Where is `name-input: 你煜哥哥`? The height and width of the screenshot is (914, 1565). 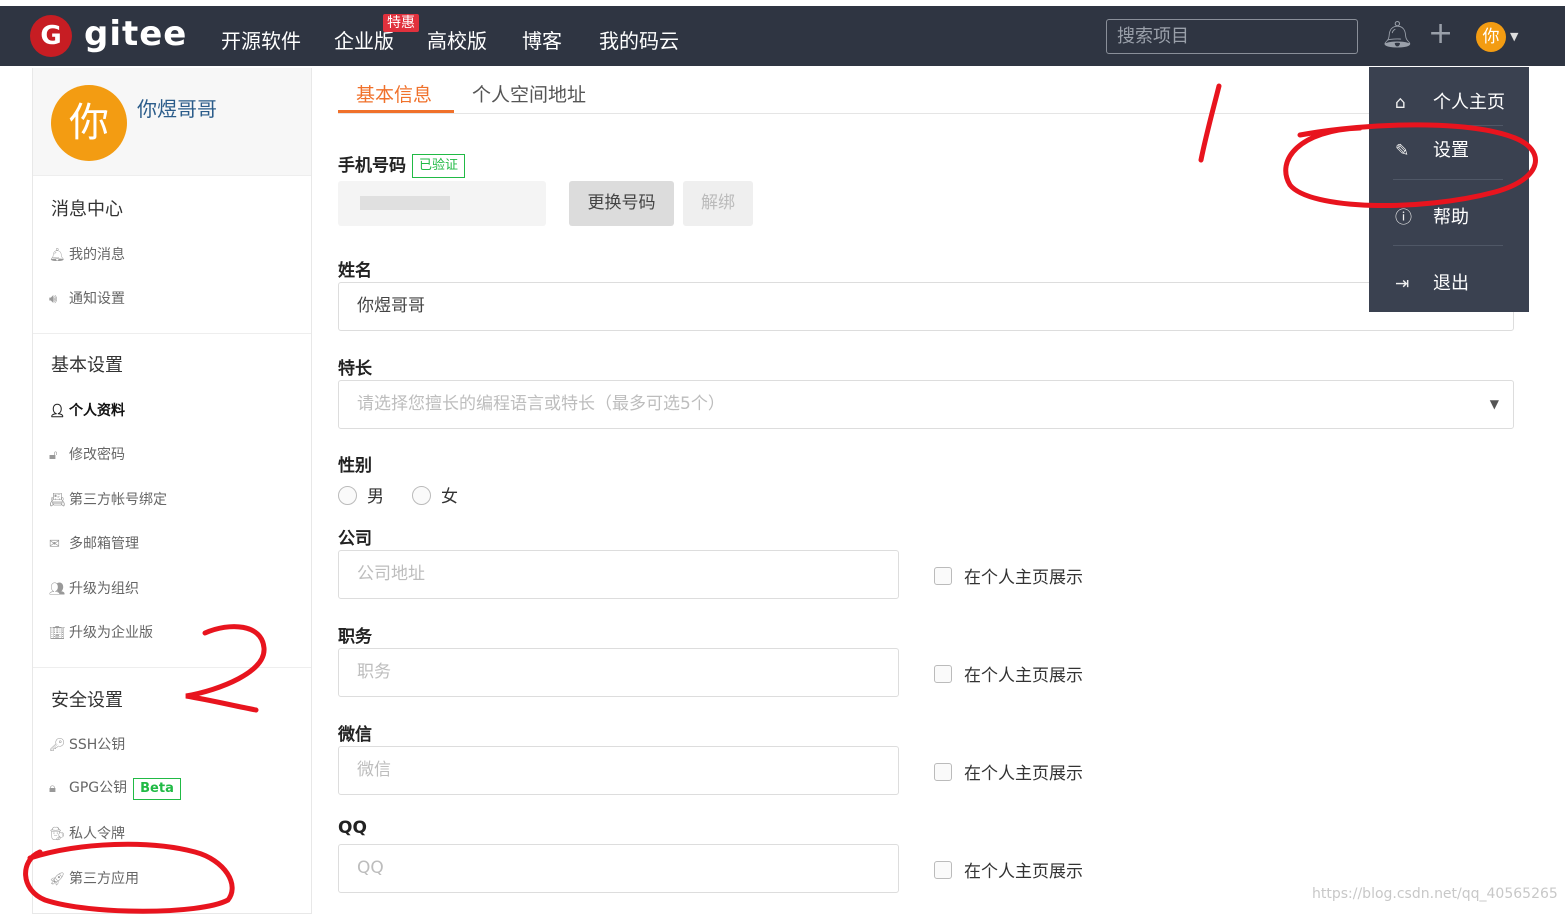
name-input: 你煜哥哥 is located at coordinates (926, 306).